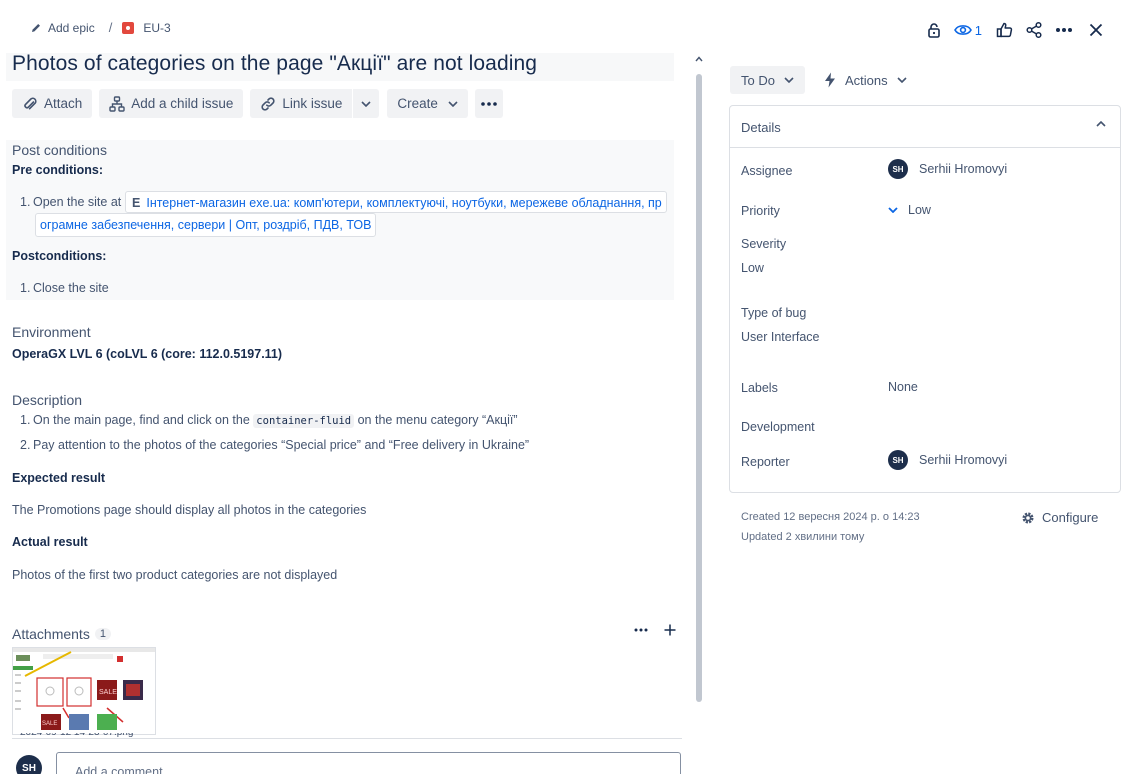  Describe the element at coordinates (25, 445) in the screenshot. I see `list-number: 2.` at that location.